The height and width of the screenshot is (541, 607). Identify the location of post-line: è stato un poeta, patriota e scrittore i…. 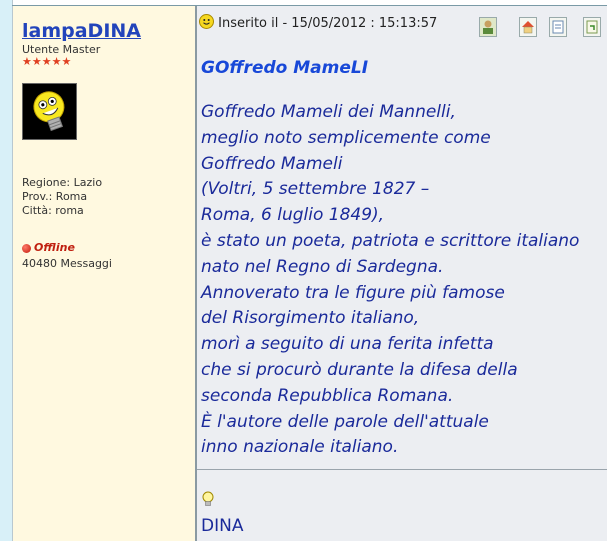
(390, 240).